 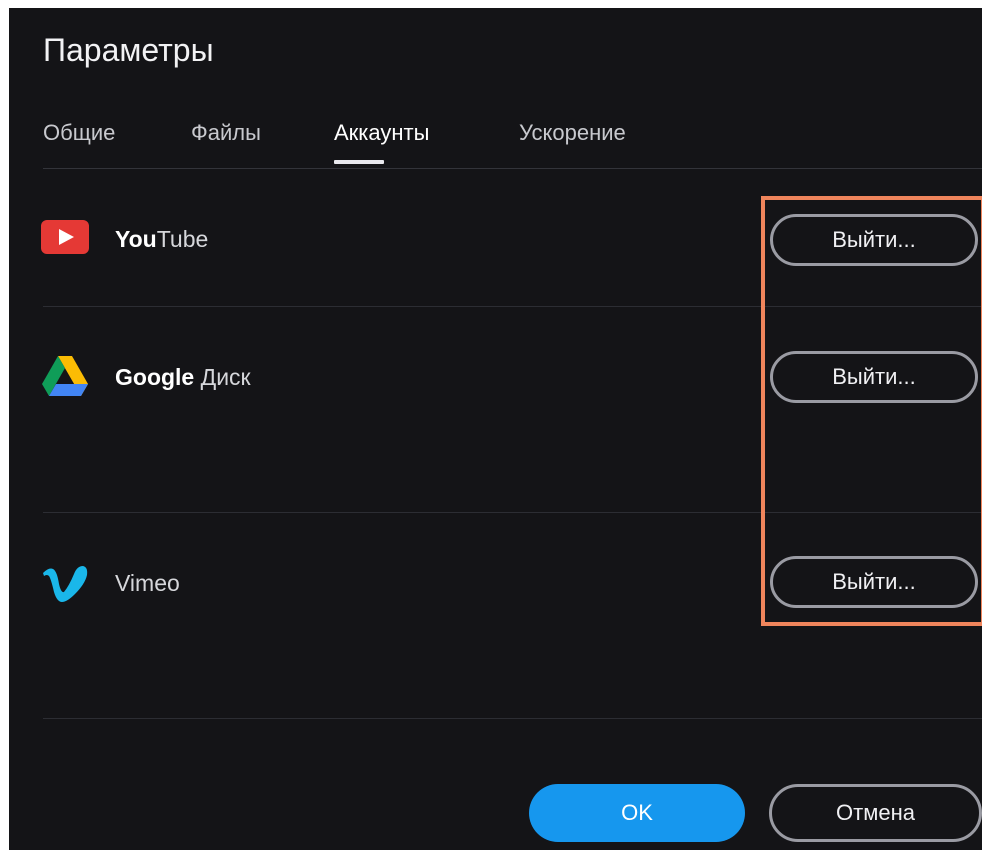 What do you see at coordinates (381, 142) in the screenshot?
I see `tab-accounts: Аккаунты` at bounding box center [381, 142].